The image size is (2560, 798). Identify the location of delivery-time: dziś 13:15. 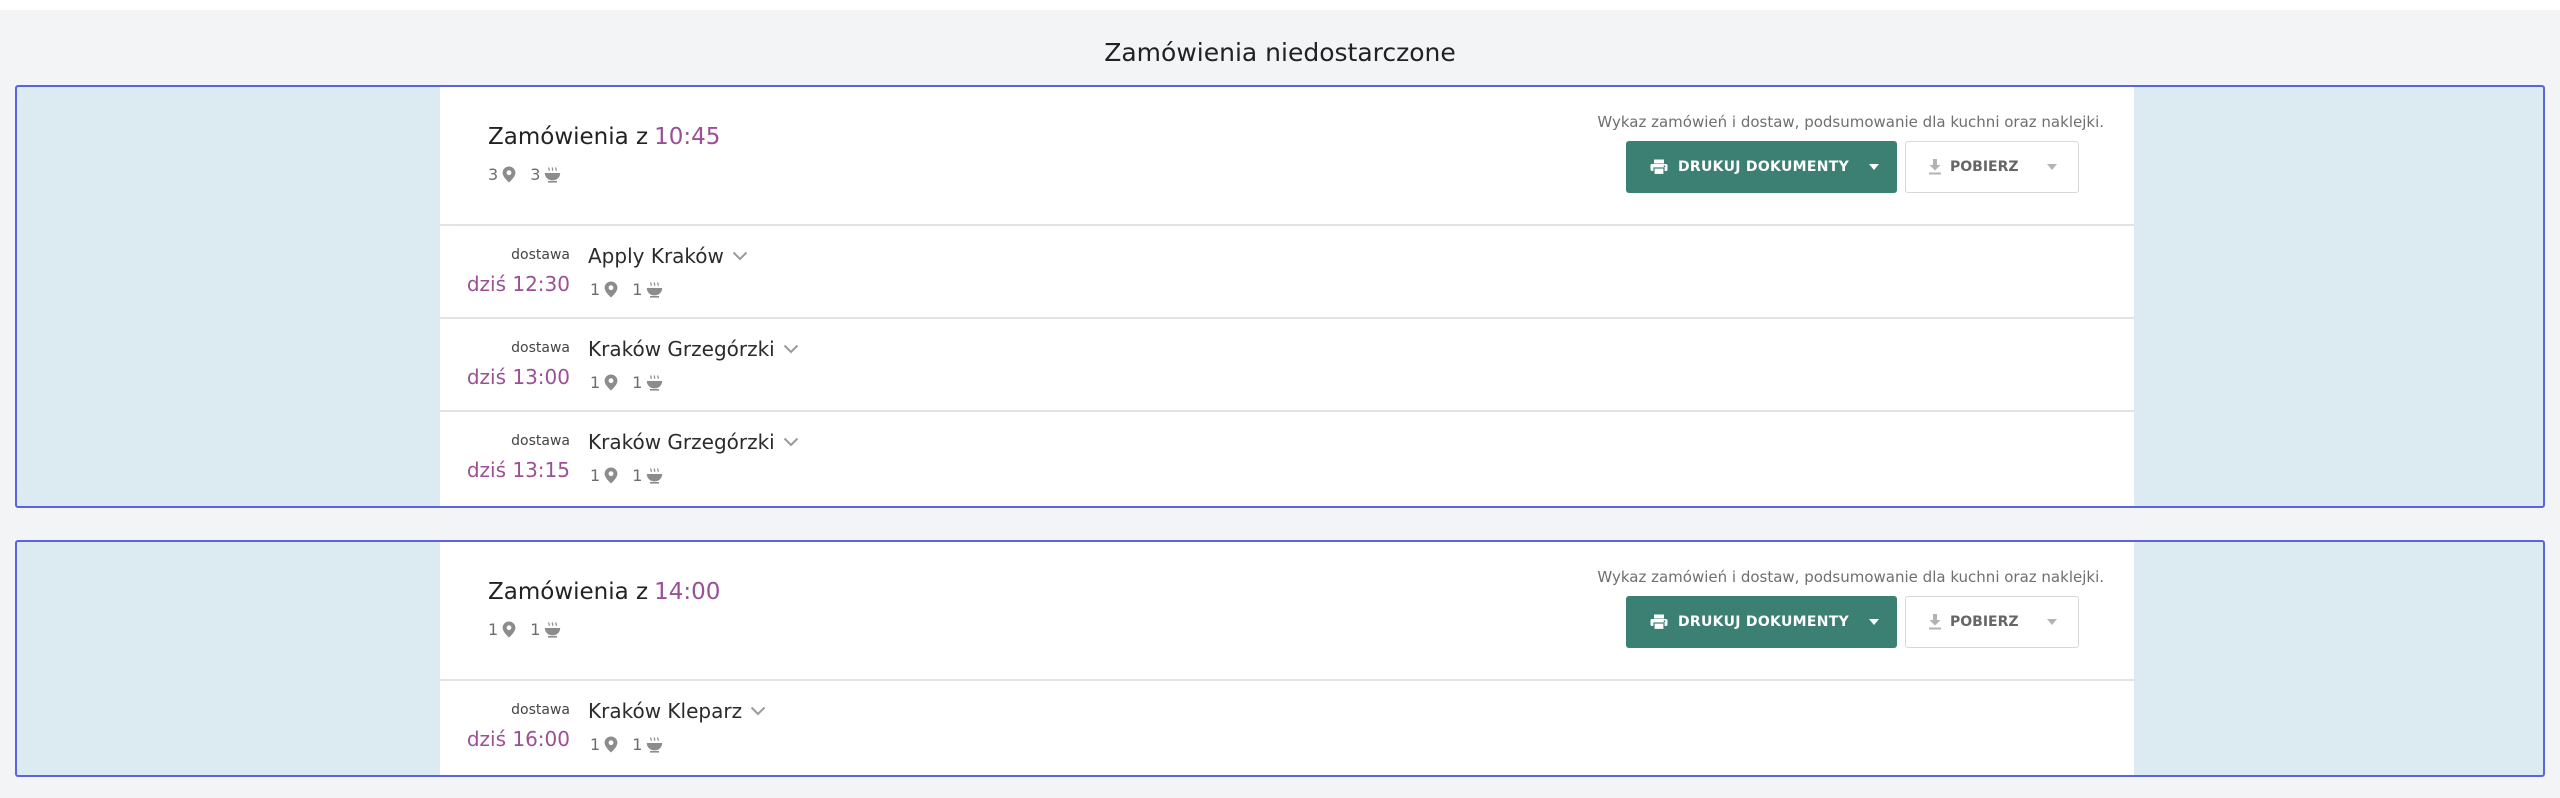
(518, 470).